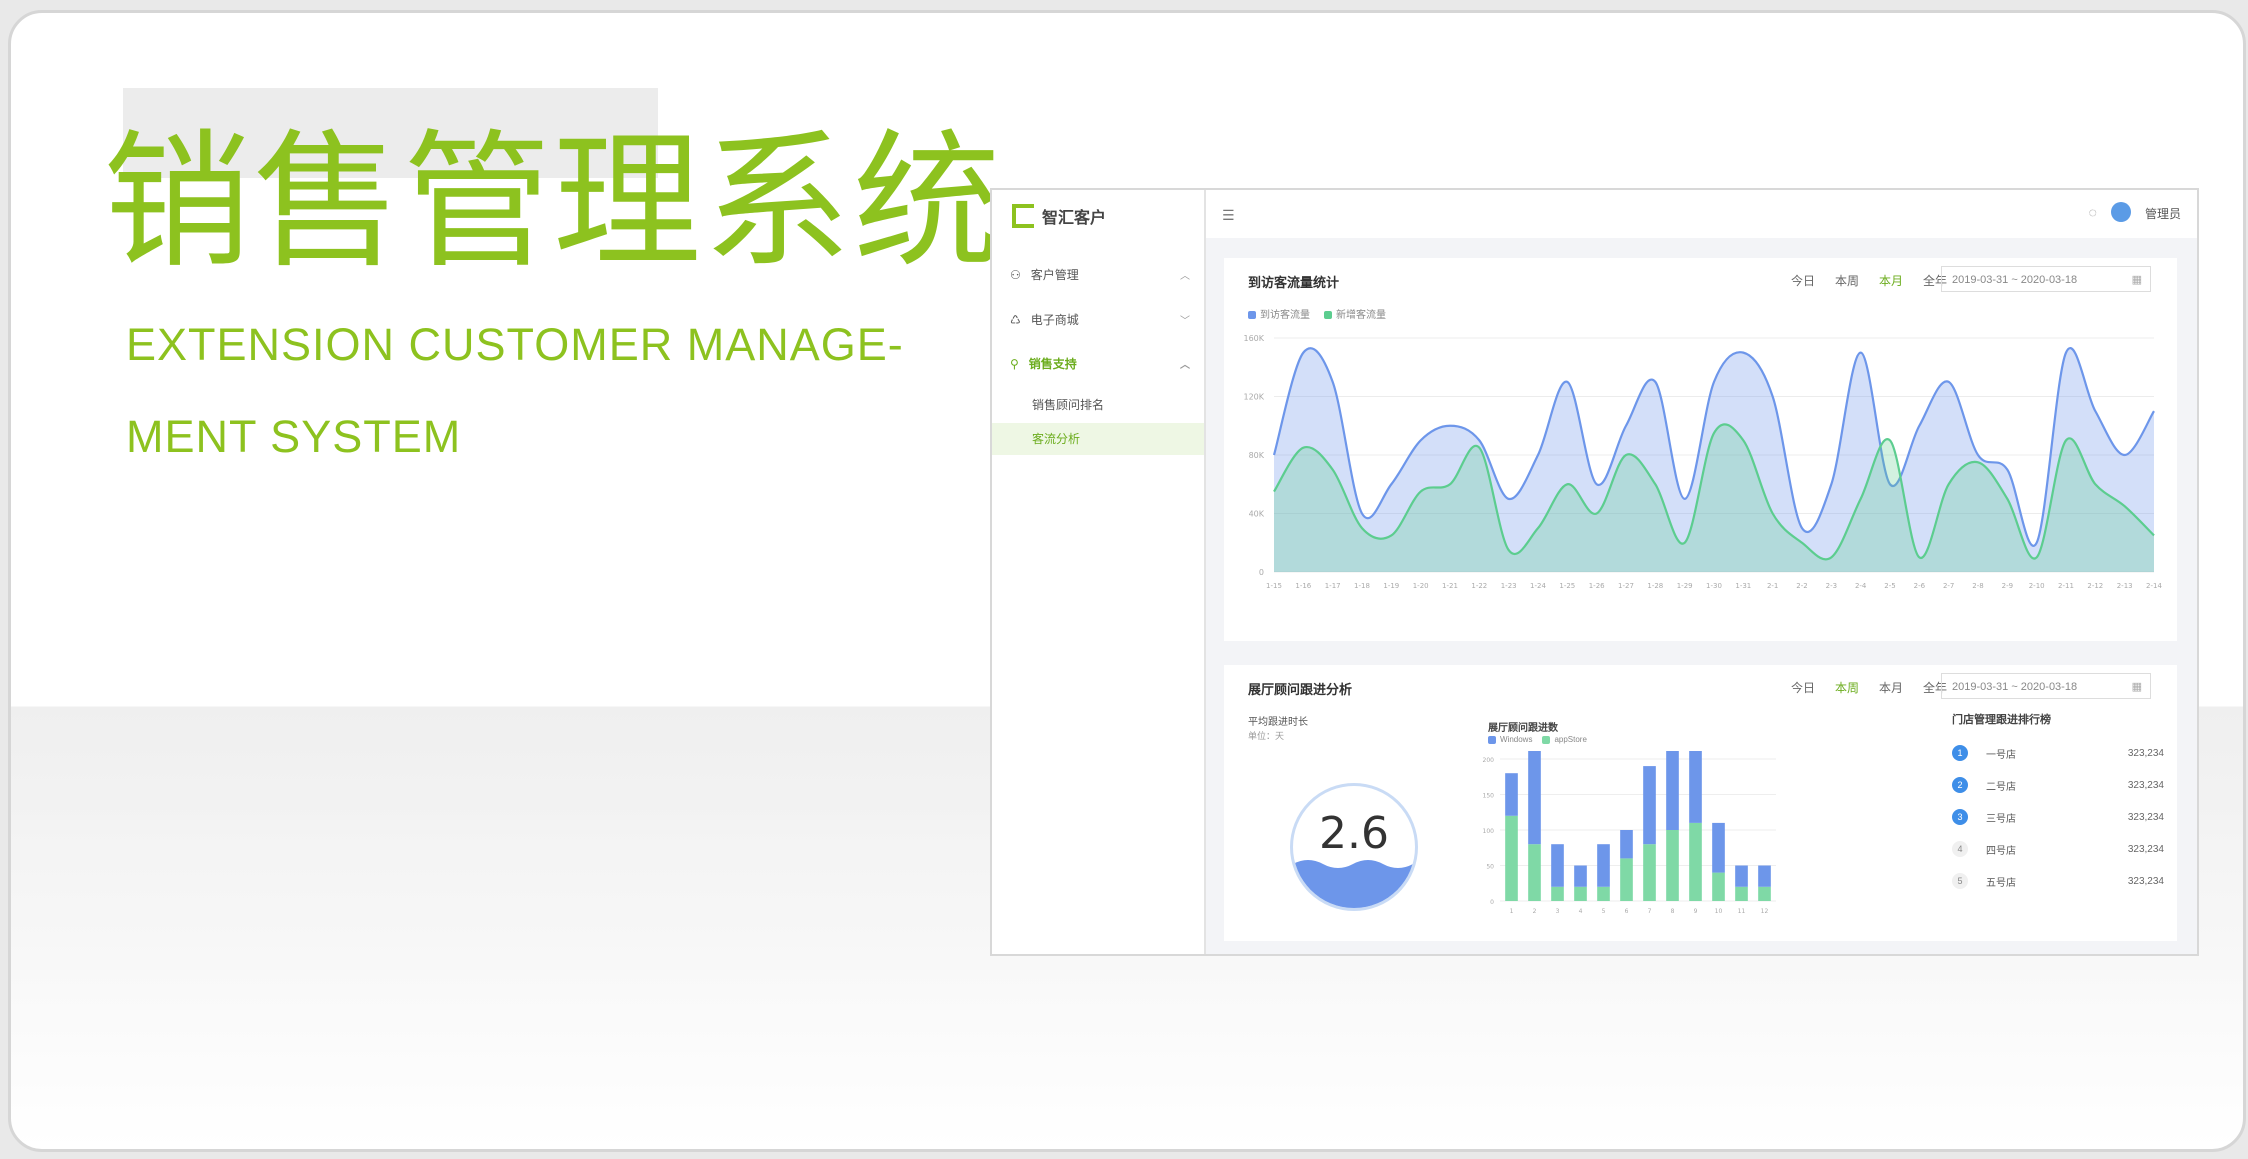 The width and height of the screenshot is (2248, 1159). What do you see at coordinates (1253, 397) in the screenshot?
I see `y-tick-label: 120K` at bounding box center [1253, 397].